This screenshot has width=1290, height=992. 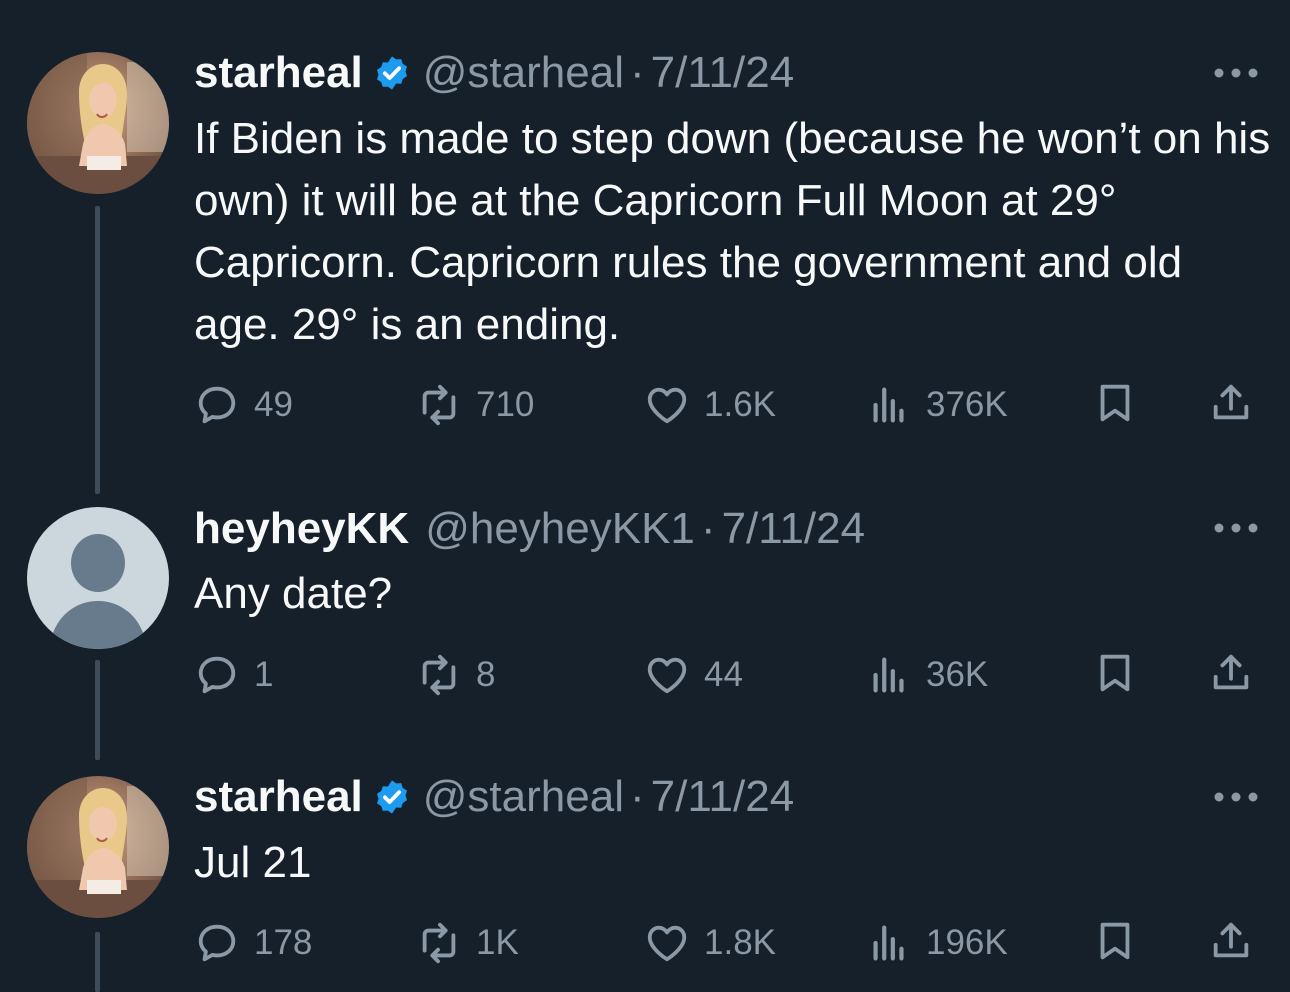 I want to click on tweet-header: heyheyKK @heyheyKK1 · 7/11/24, so click(x=529, y=529).